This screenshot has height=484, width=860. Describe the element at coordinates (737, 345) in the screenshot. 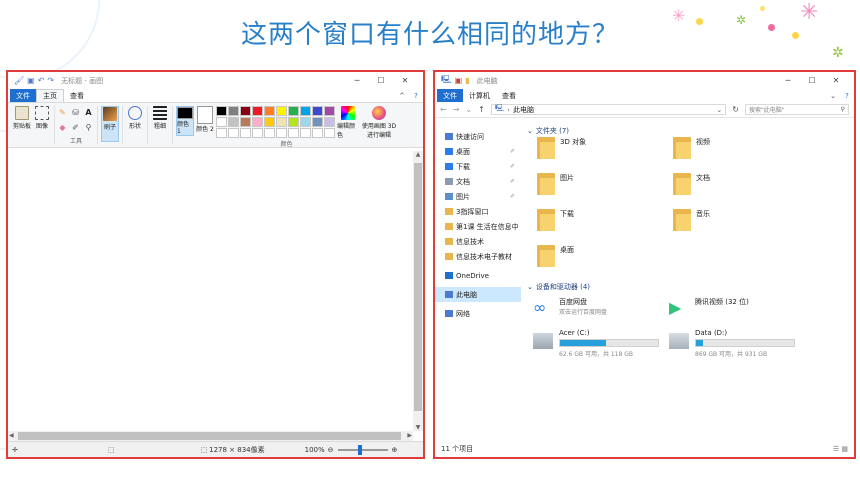

I see `drive-d: Data (D:) 869 GB 可用，共 931 GB` at that location.